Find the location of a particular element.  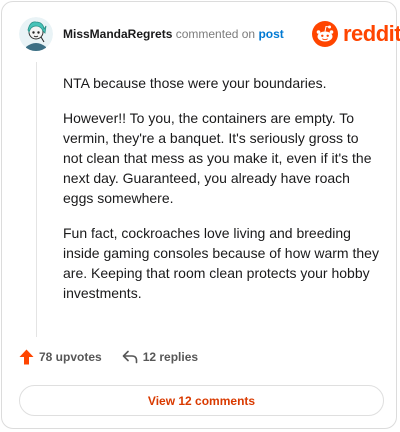

comment-actions: 78 upvotes 12 replies is located at coordinates (118, 357).